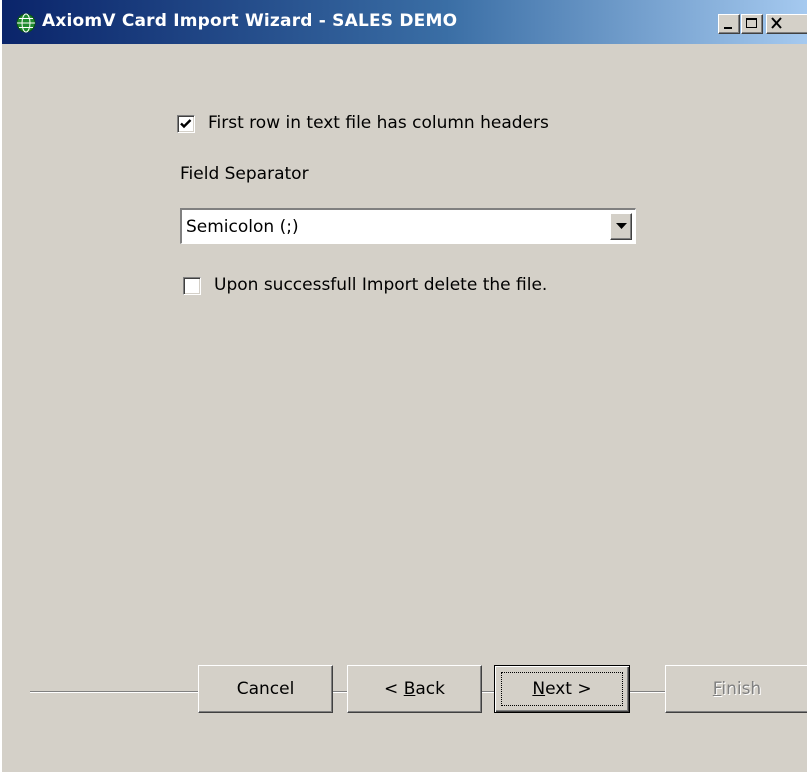 The width and height of the screenshot is (807, 772). I want to click on finish-button-rest: inish, so click(741, 689).